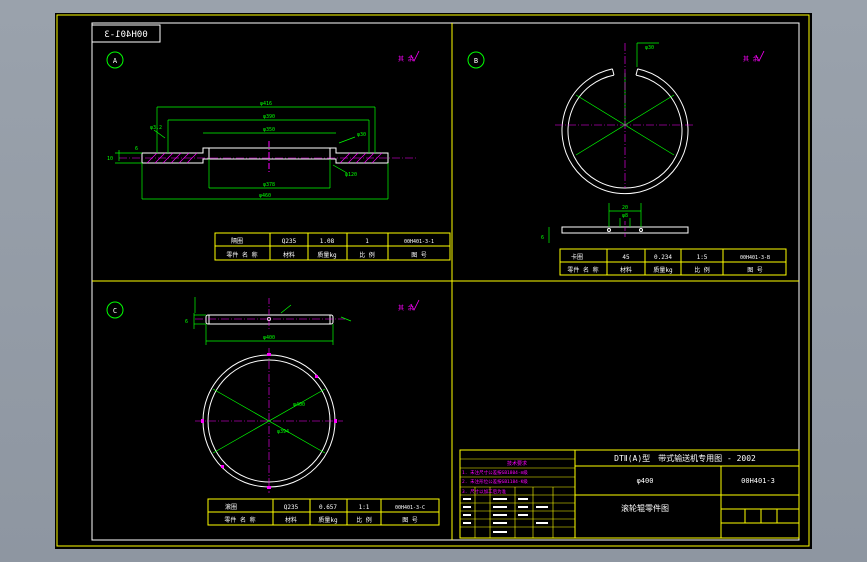 The height and width of the screenshot is (562, 867). What do you see at coordinates (364, 507) in the screenshot?
I see `table-c-scale: 1:1` at bounding box center [364, 507].